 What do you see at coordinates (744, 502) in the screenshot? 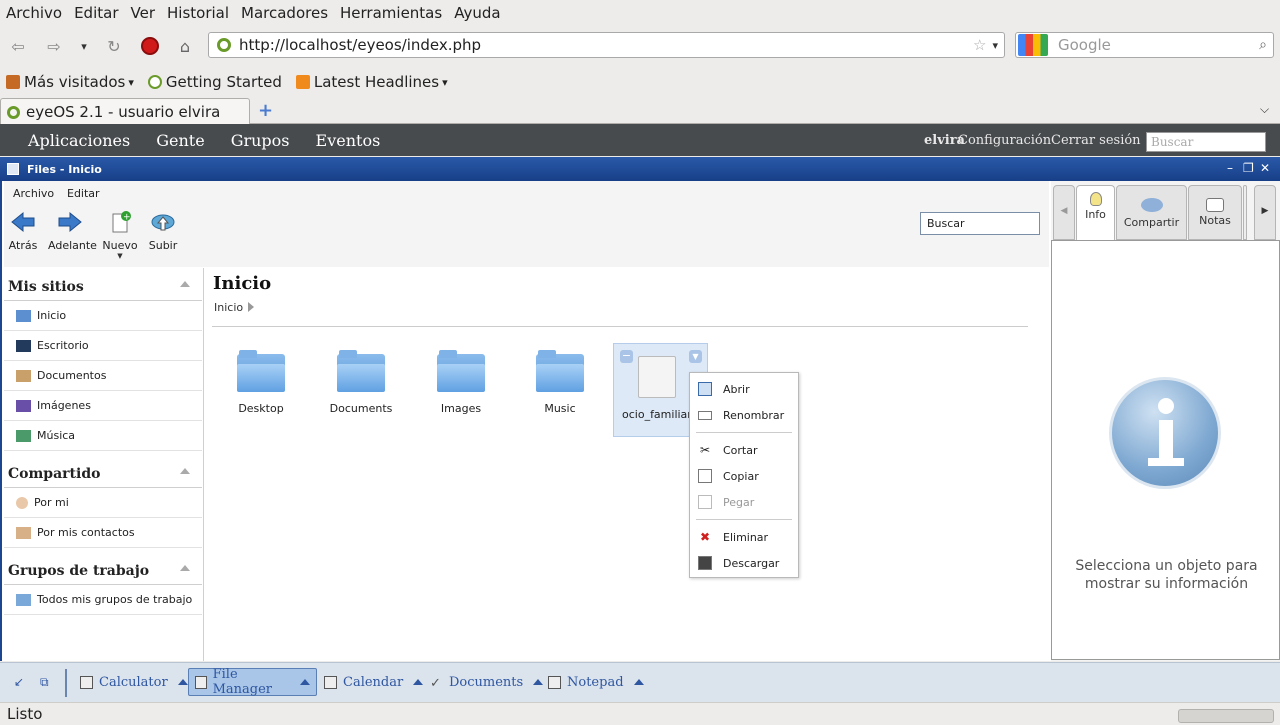
I see `ctx-pegar: Pegar` at bounding box center [744, 502].